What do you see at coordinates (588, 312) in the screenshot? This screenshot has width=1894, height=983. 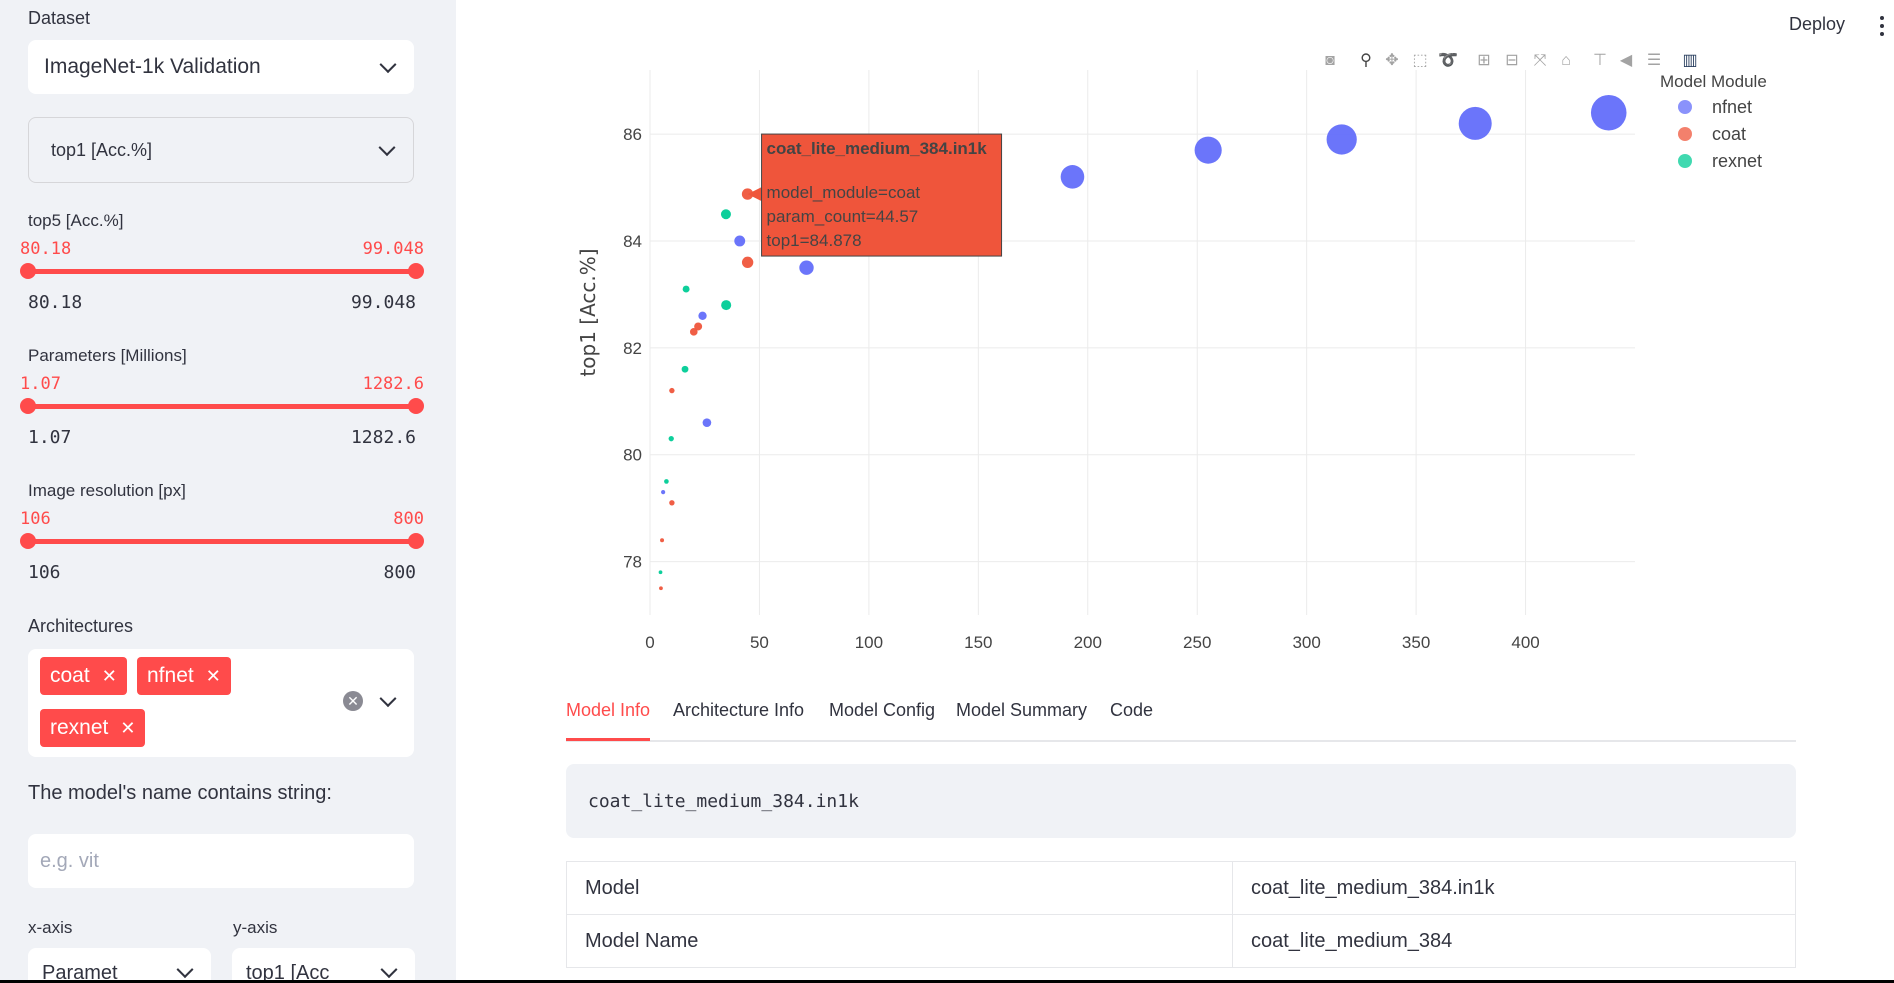 I see `y-axis-title: top1 [Acc.%]` at bounding box center [588, 312].